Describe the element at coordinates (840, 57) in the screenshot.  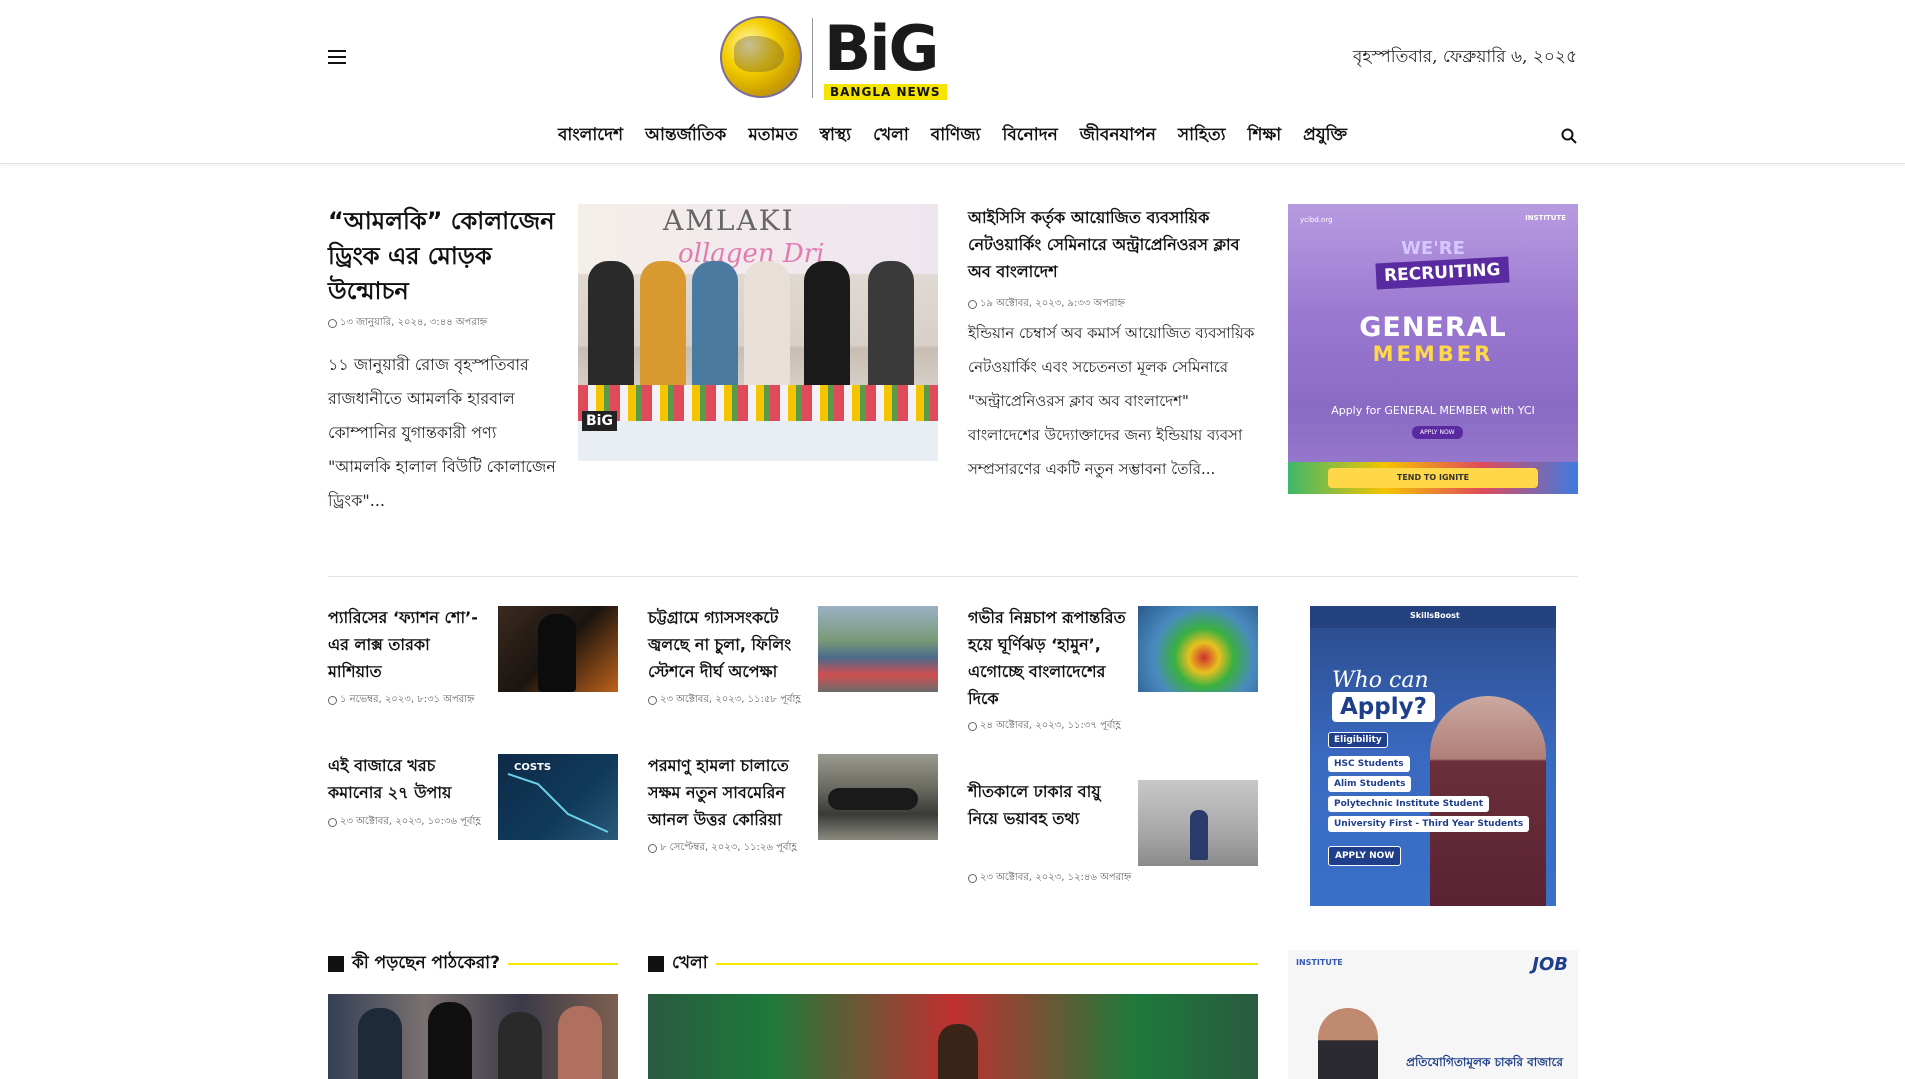
I see `site-logo: BiG BANGLA NEWS` at that location.